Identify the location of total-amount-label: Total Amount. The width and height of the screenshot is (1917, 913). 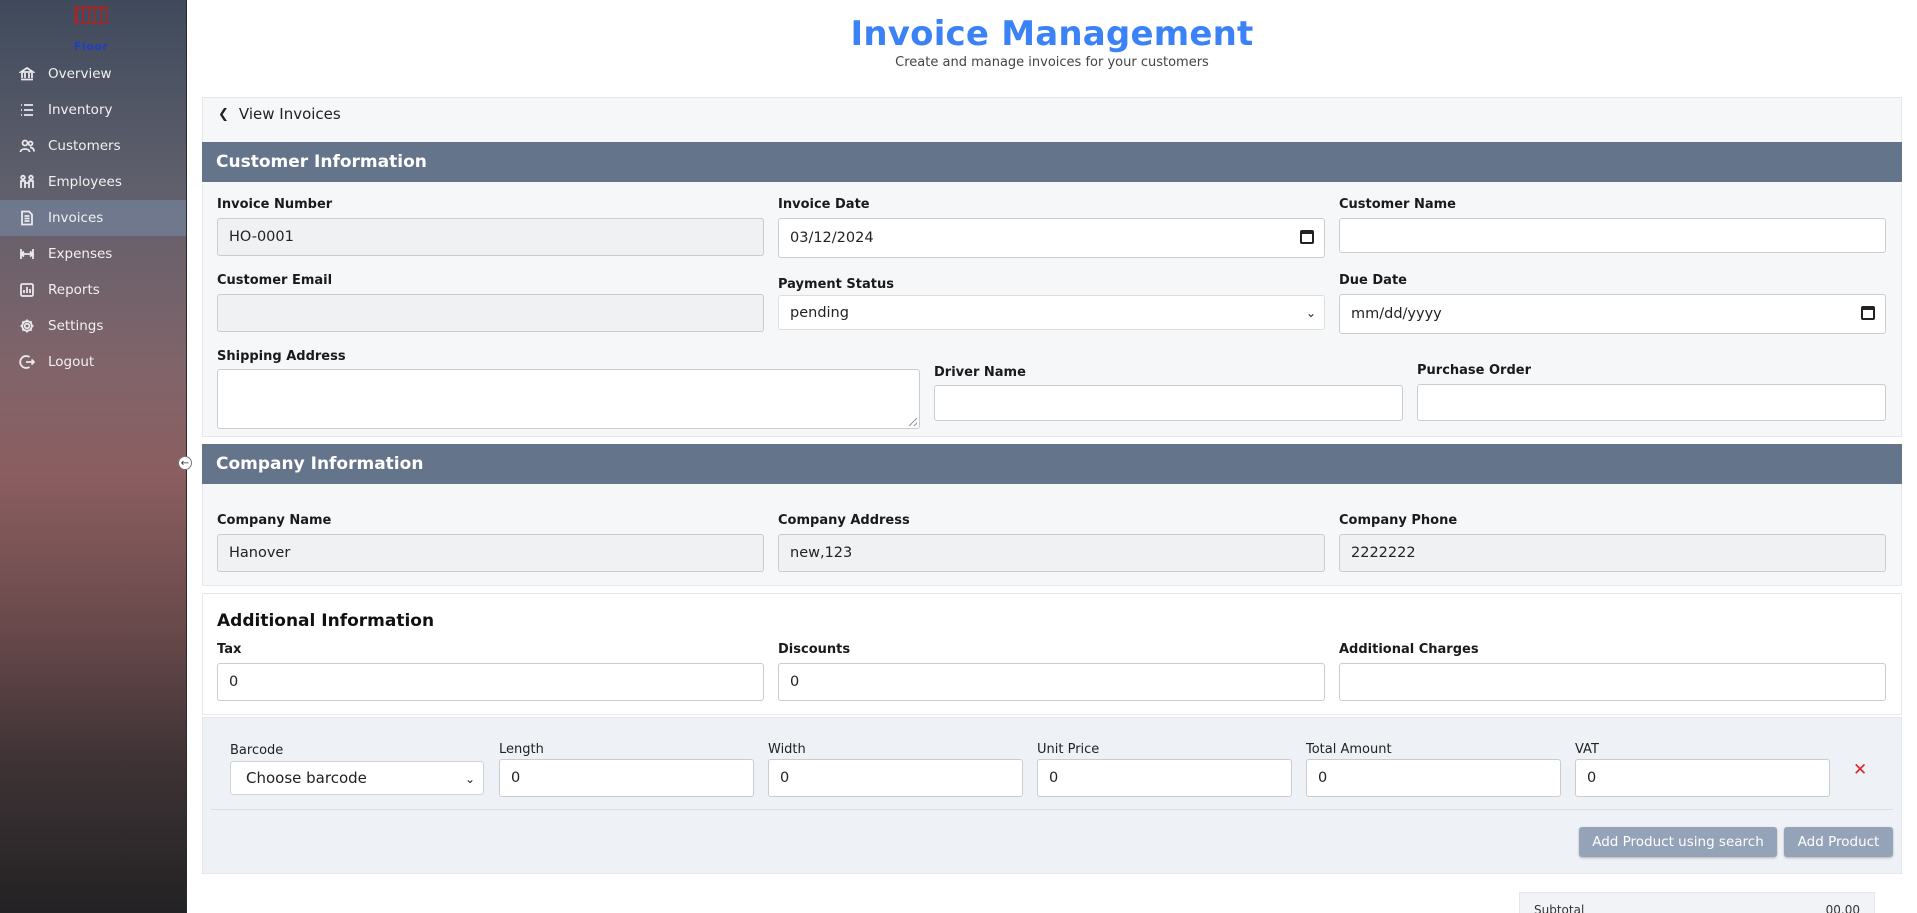
(1349, 749).